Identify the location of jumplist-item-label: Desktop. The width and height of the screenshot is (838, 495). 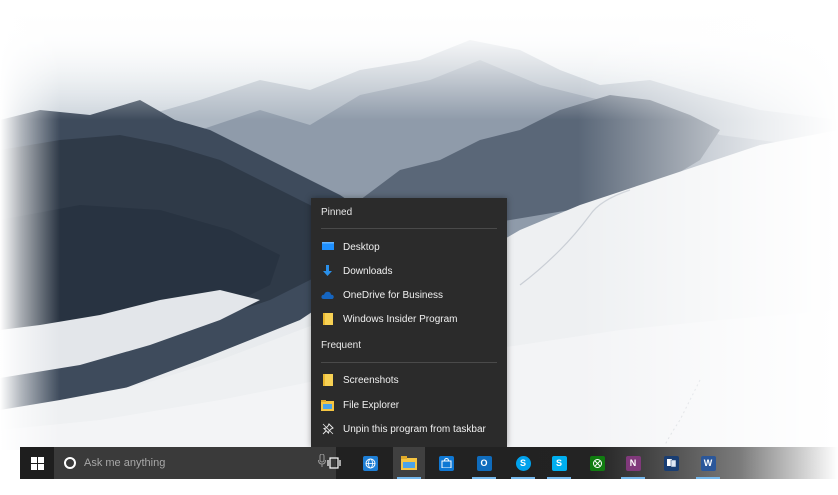
(361, 247).